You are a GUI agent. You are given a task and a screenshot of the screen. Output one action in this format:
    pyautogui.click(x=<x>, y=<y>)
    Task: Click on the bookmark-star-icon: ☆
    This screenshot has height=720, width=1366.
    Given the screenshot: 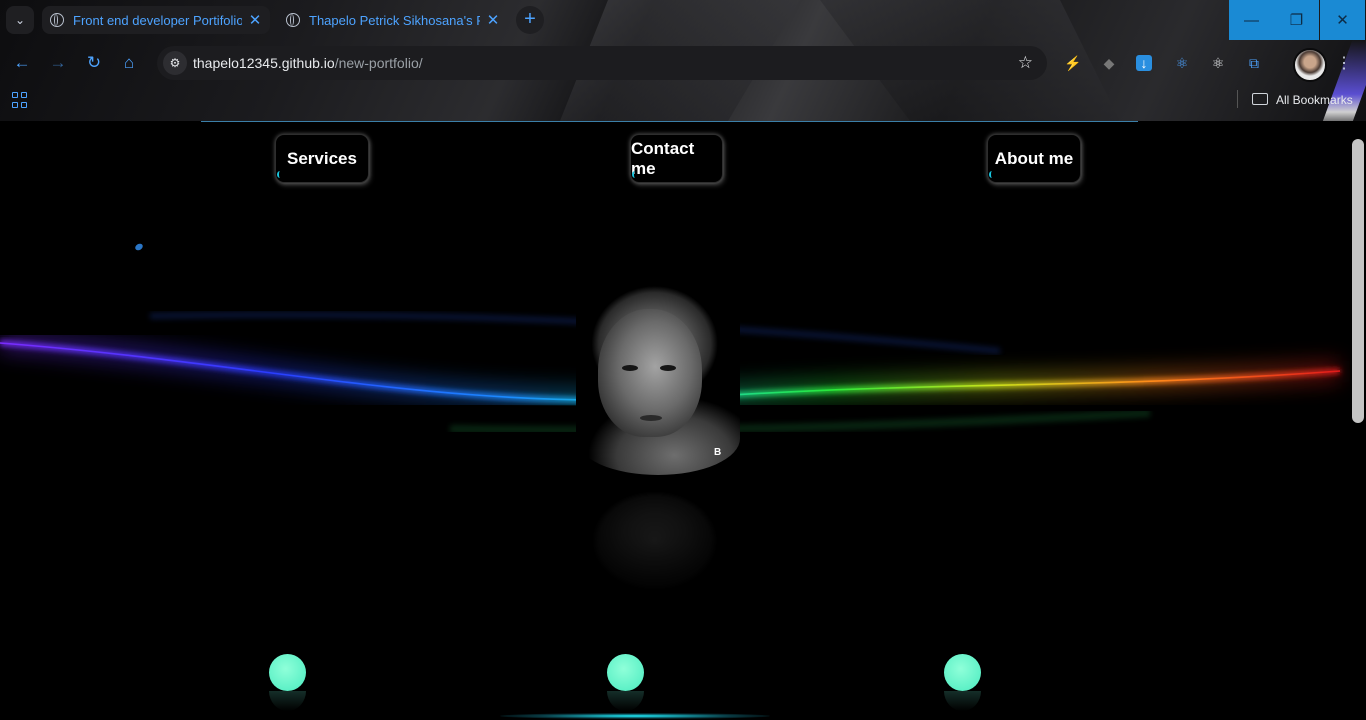 What is the action you would take?
    pyautogui.click(x=1025, y=63)
    